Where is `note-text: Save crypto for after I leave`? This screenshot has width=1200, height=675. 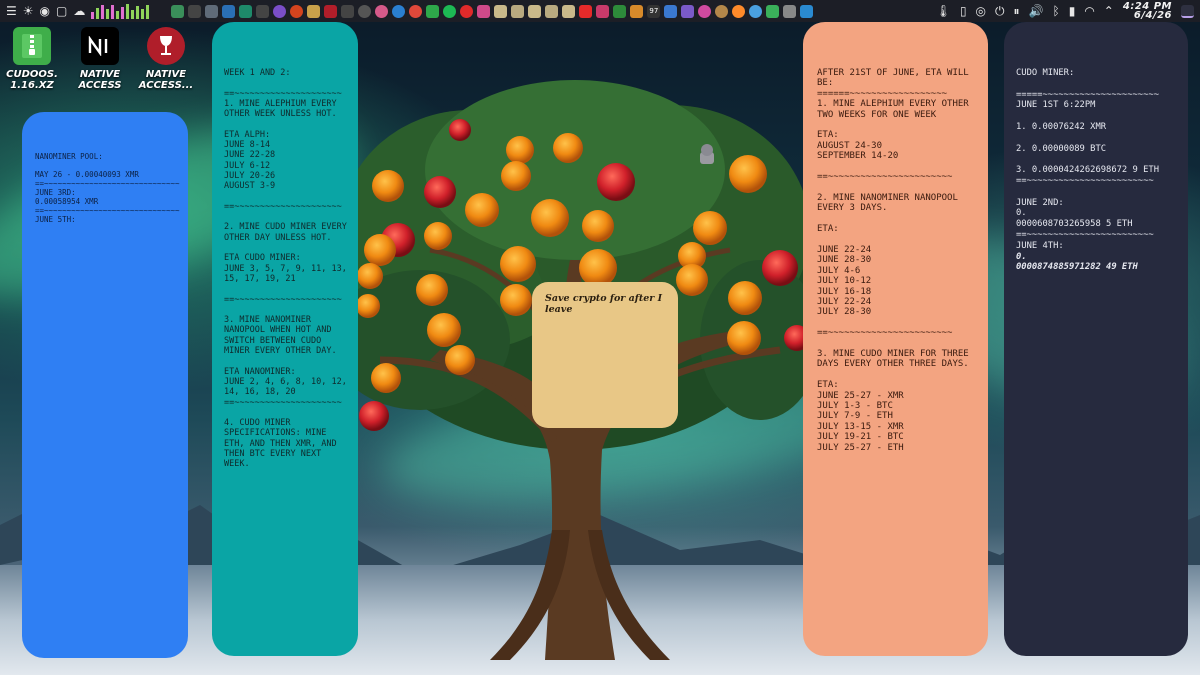
note-text: Save crypto for after I leave is located at coordinates (607, 304).